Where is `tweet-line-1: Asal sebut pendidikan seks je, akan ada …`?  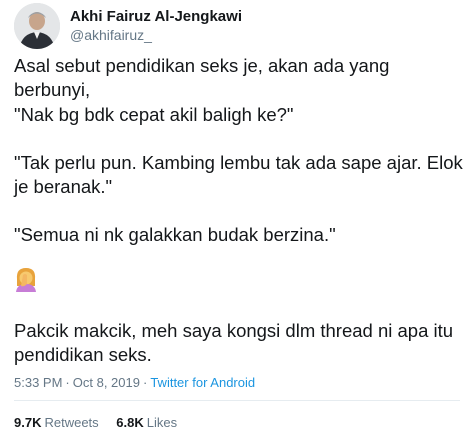 tweet-line-1: Asal sebut pendidikan seks je, akan ada … is located at coordinates (202, 77).